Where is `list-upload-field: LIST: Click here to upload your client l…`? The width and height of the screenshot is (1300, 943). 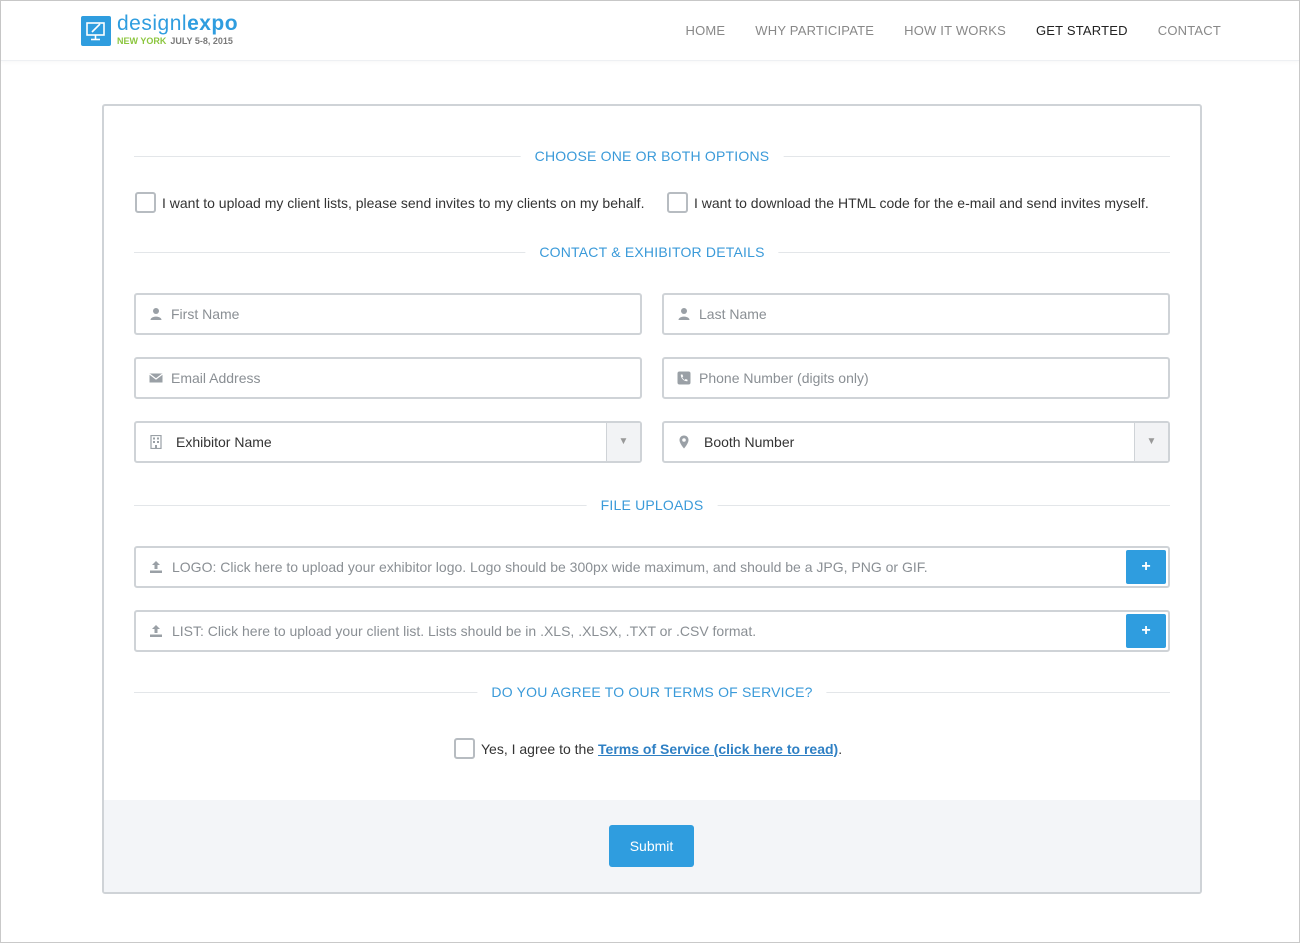
list-upload-field: LIST: Click here to upload your client l… is located at coordinates (652, 631).